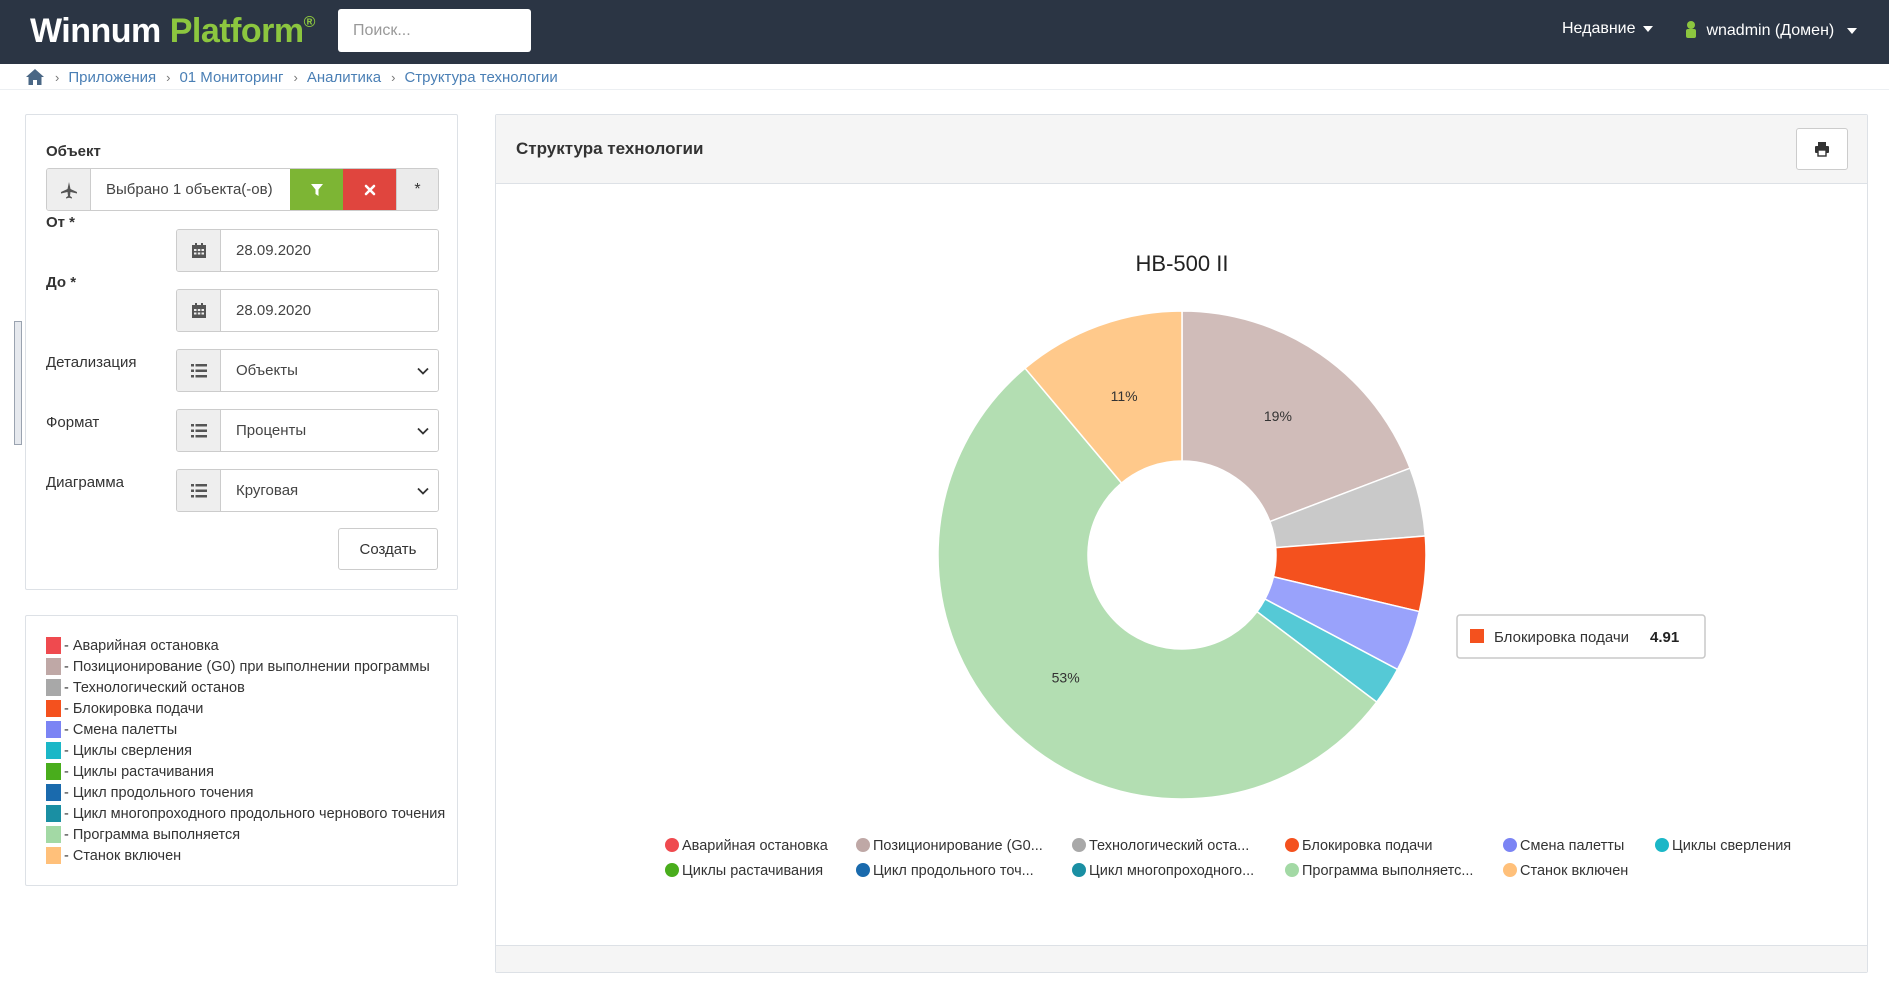 This screenshot has width=1889, height=981. What do you see at coordinates (388, 549) in the screenshot?
I see `create-button: Создать` at bounding box center [388, 549].